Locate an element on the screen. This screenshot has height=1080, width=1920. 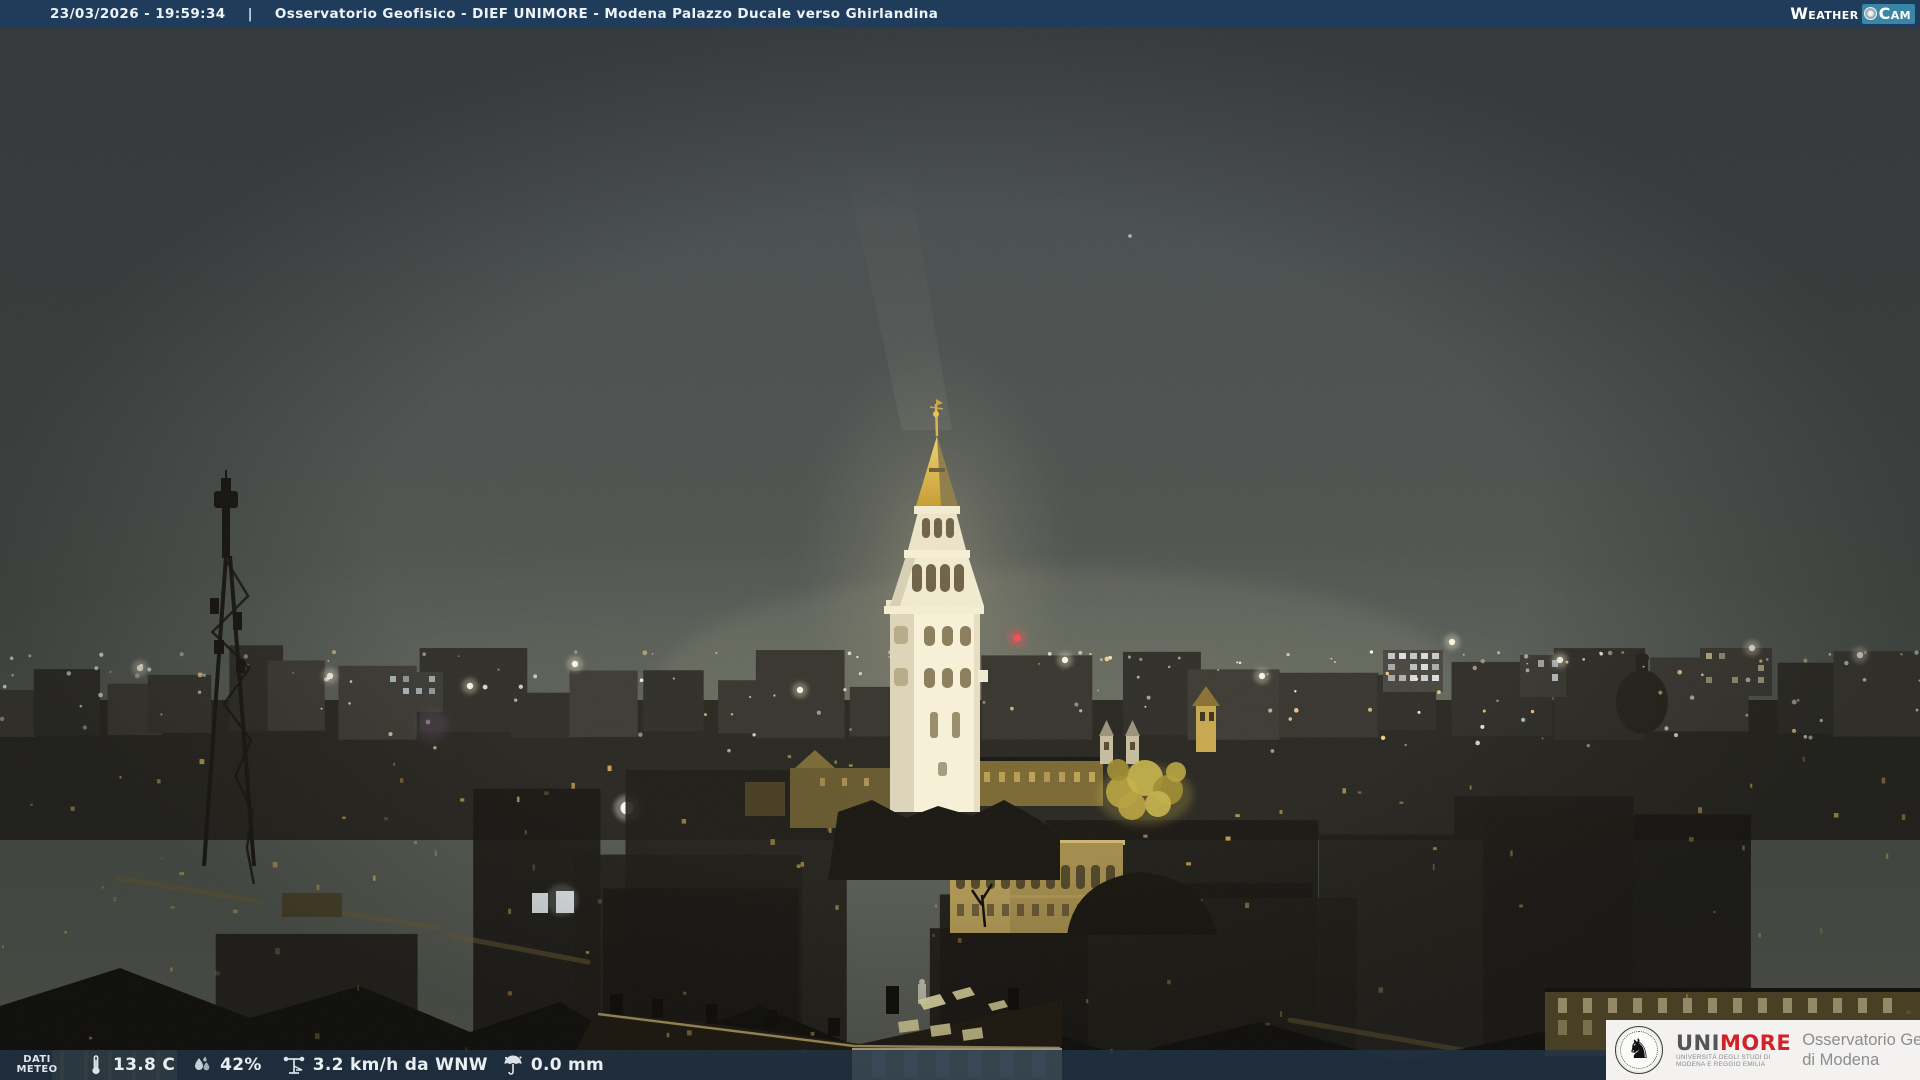
temperature-value: 13.8 C is located at coordinates (144, 1065).